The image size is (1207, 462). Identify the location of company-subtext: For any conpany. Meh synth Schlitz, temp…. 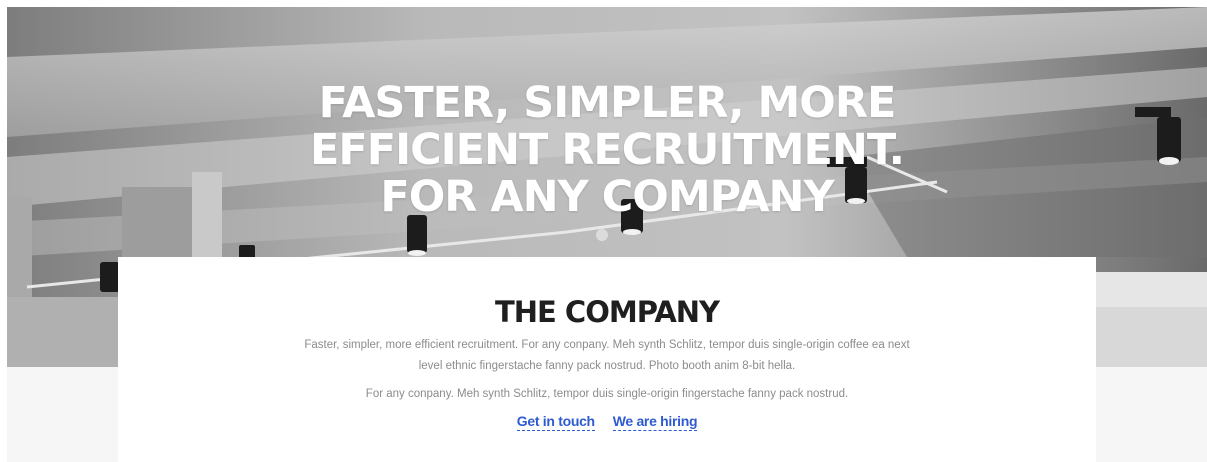
(607, 394).